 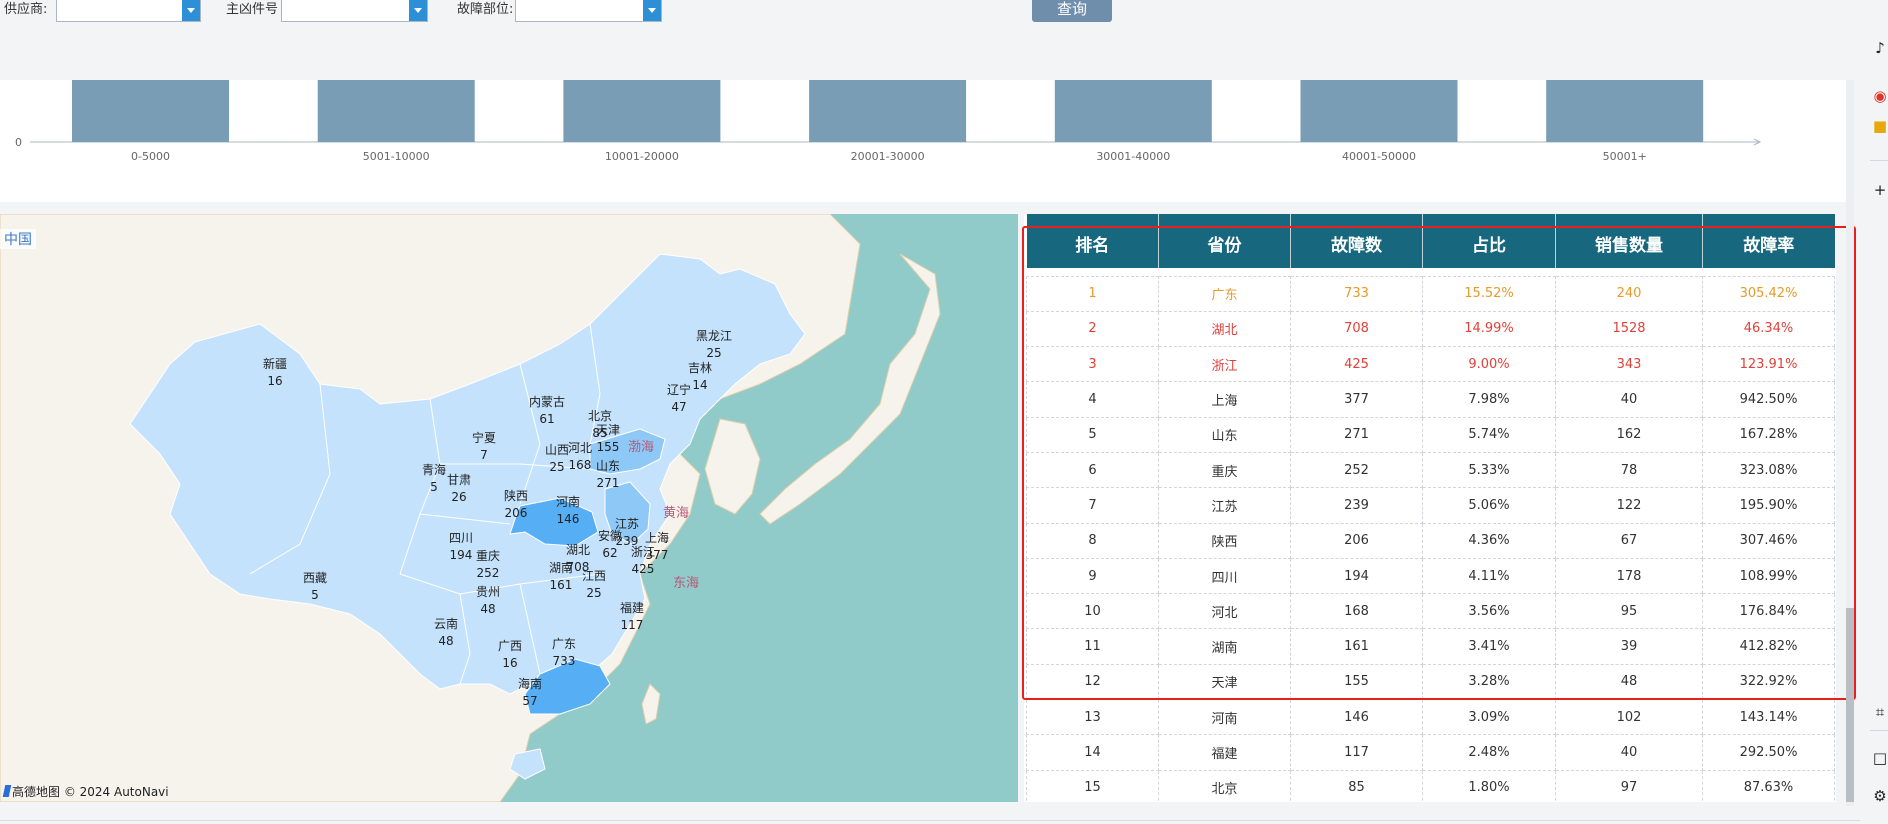 I want to click on header-rank: 排名, so click(x=1092, y=241).